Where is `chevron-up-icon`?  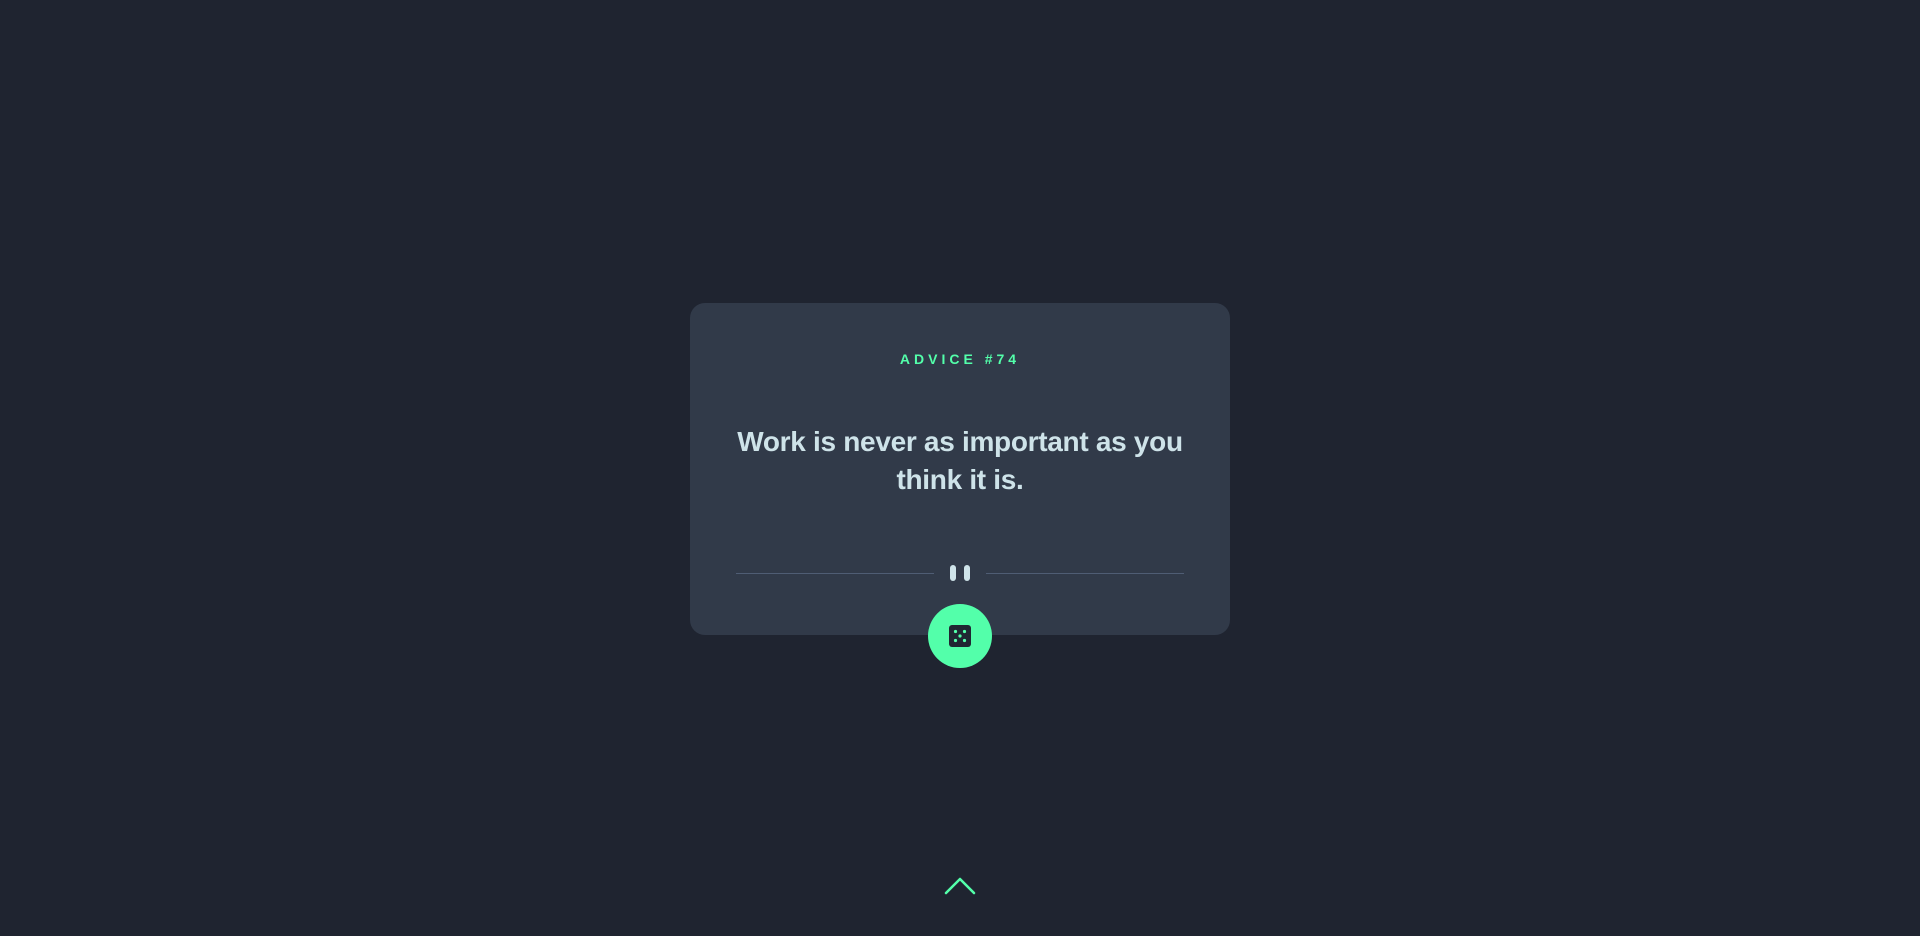 chevron-up-icon is located at coordinates (960, 885).